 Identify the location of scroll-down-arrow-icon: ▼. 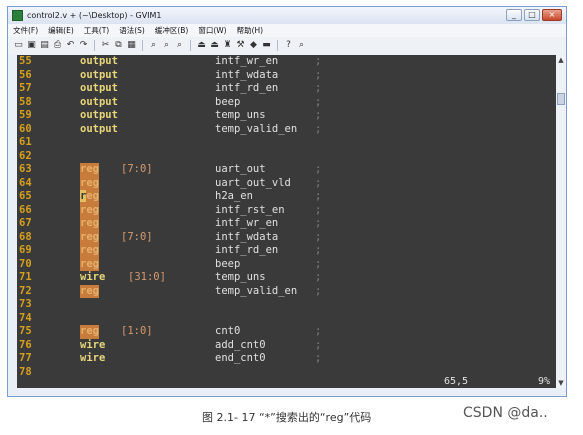
(561, 383).